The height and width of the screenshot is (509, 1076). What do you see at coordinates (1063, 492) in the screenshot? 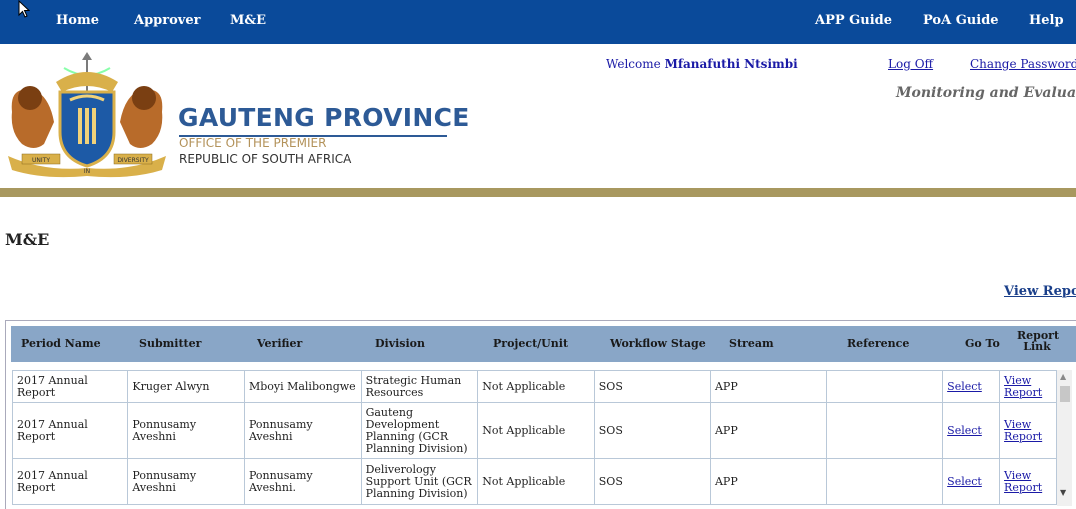
I see `scroll-down-icon: ▼` at bounding box center [1063, 492].